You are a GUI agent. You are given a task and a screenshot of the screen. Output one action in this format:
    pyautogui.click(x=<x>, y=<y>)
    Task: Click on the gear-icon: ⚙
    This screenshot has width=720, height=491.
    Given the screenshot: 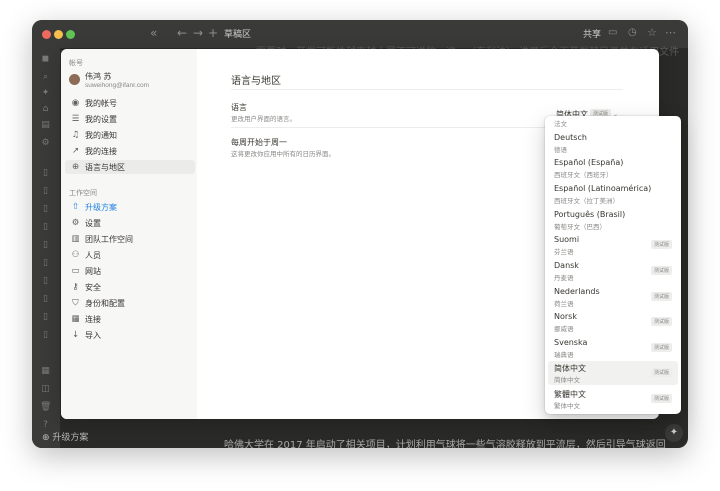 What is the action you would take?
    pyautogui.click(x=75, y=223)
    